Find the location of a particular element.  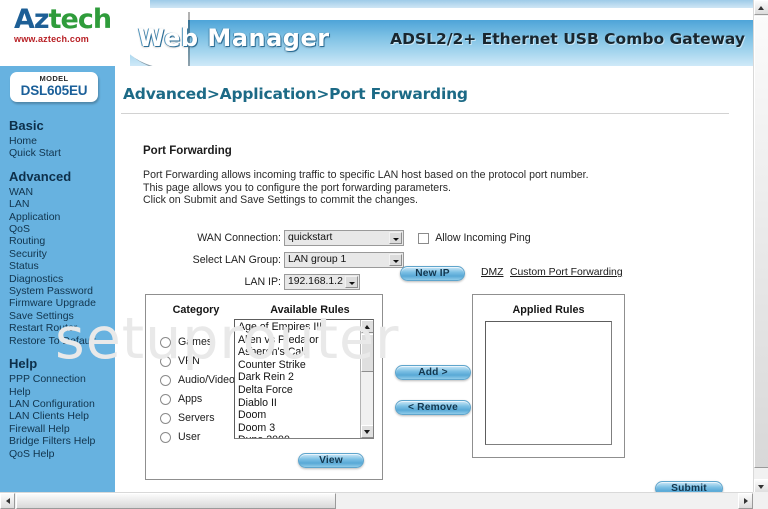

list-item: Dune 2000 is located at coordinates (304, 436).